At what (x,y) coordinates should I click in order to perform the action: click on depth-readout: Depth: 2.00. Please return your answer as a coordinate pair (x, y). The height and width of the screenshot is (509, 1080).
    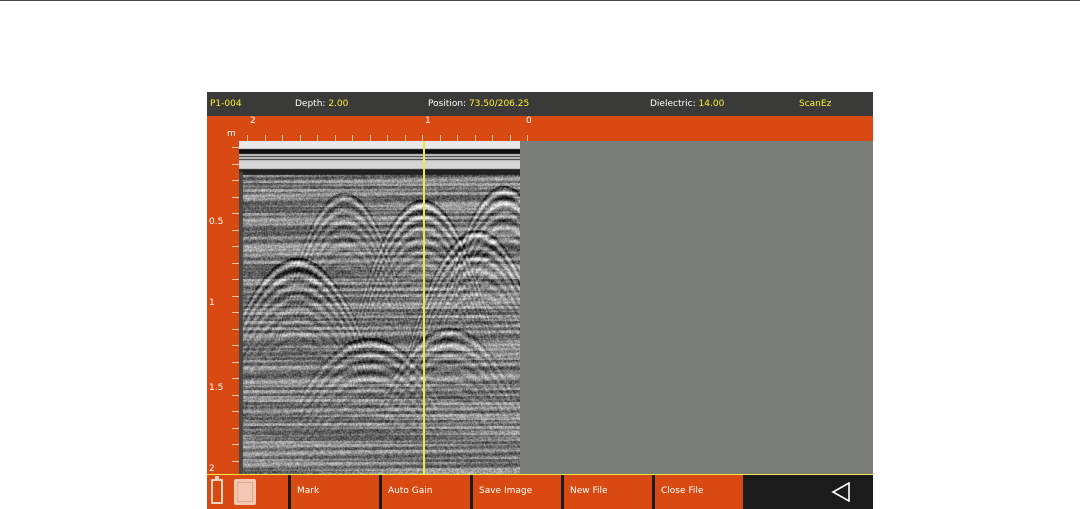
    Looking at the image, I should click on (321, 104).